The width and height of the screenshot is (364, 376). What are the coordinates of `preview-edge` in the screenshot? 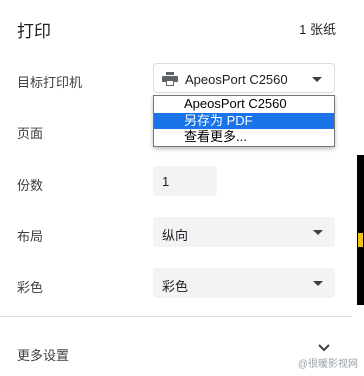 It's located at (360, 230).